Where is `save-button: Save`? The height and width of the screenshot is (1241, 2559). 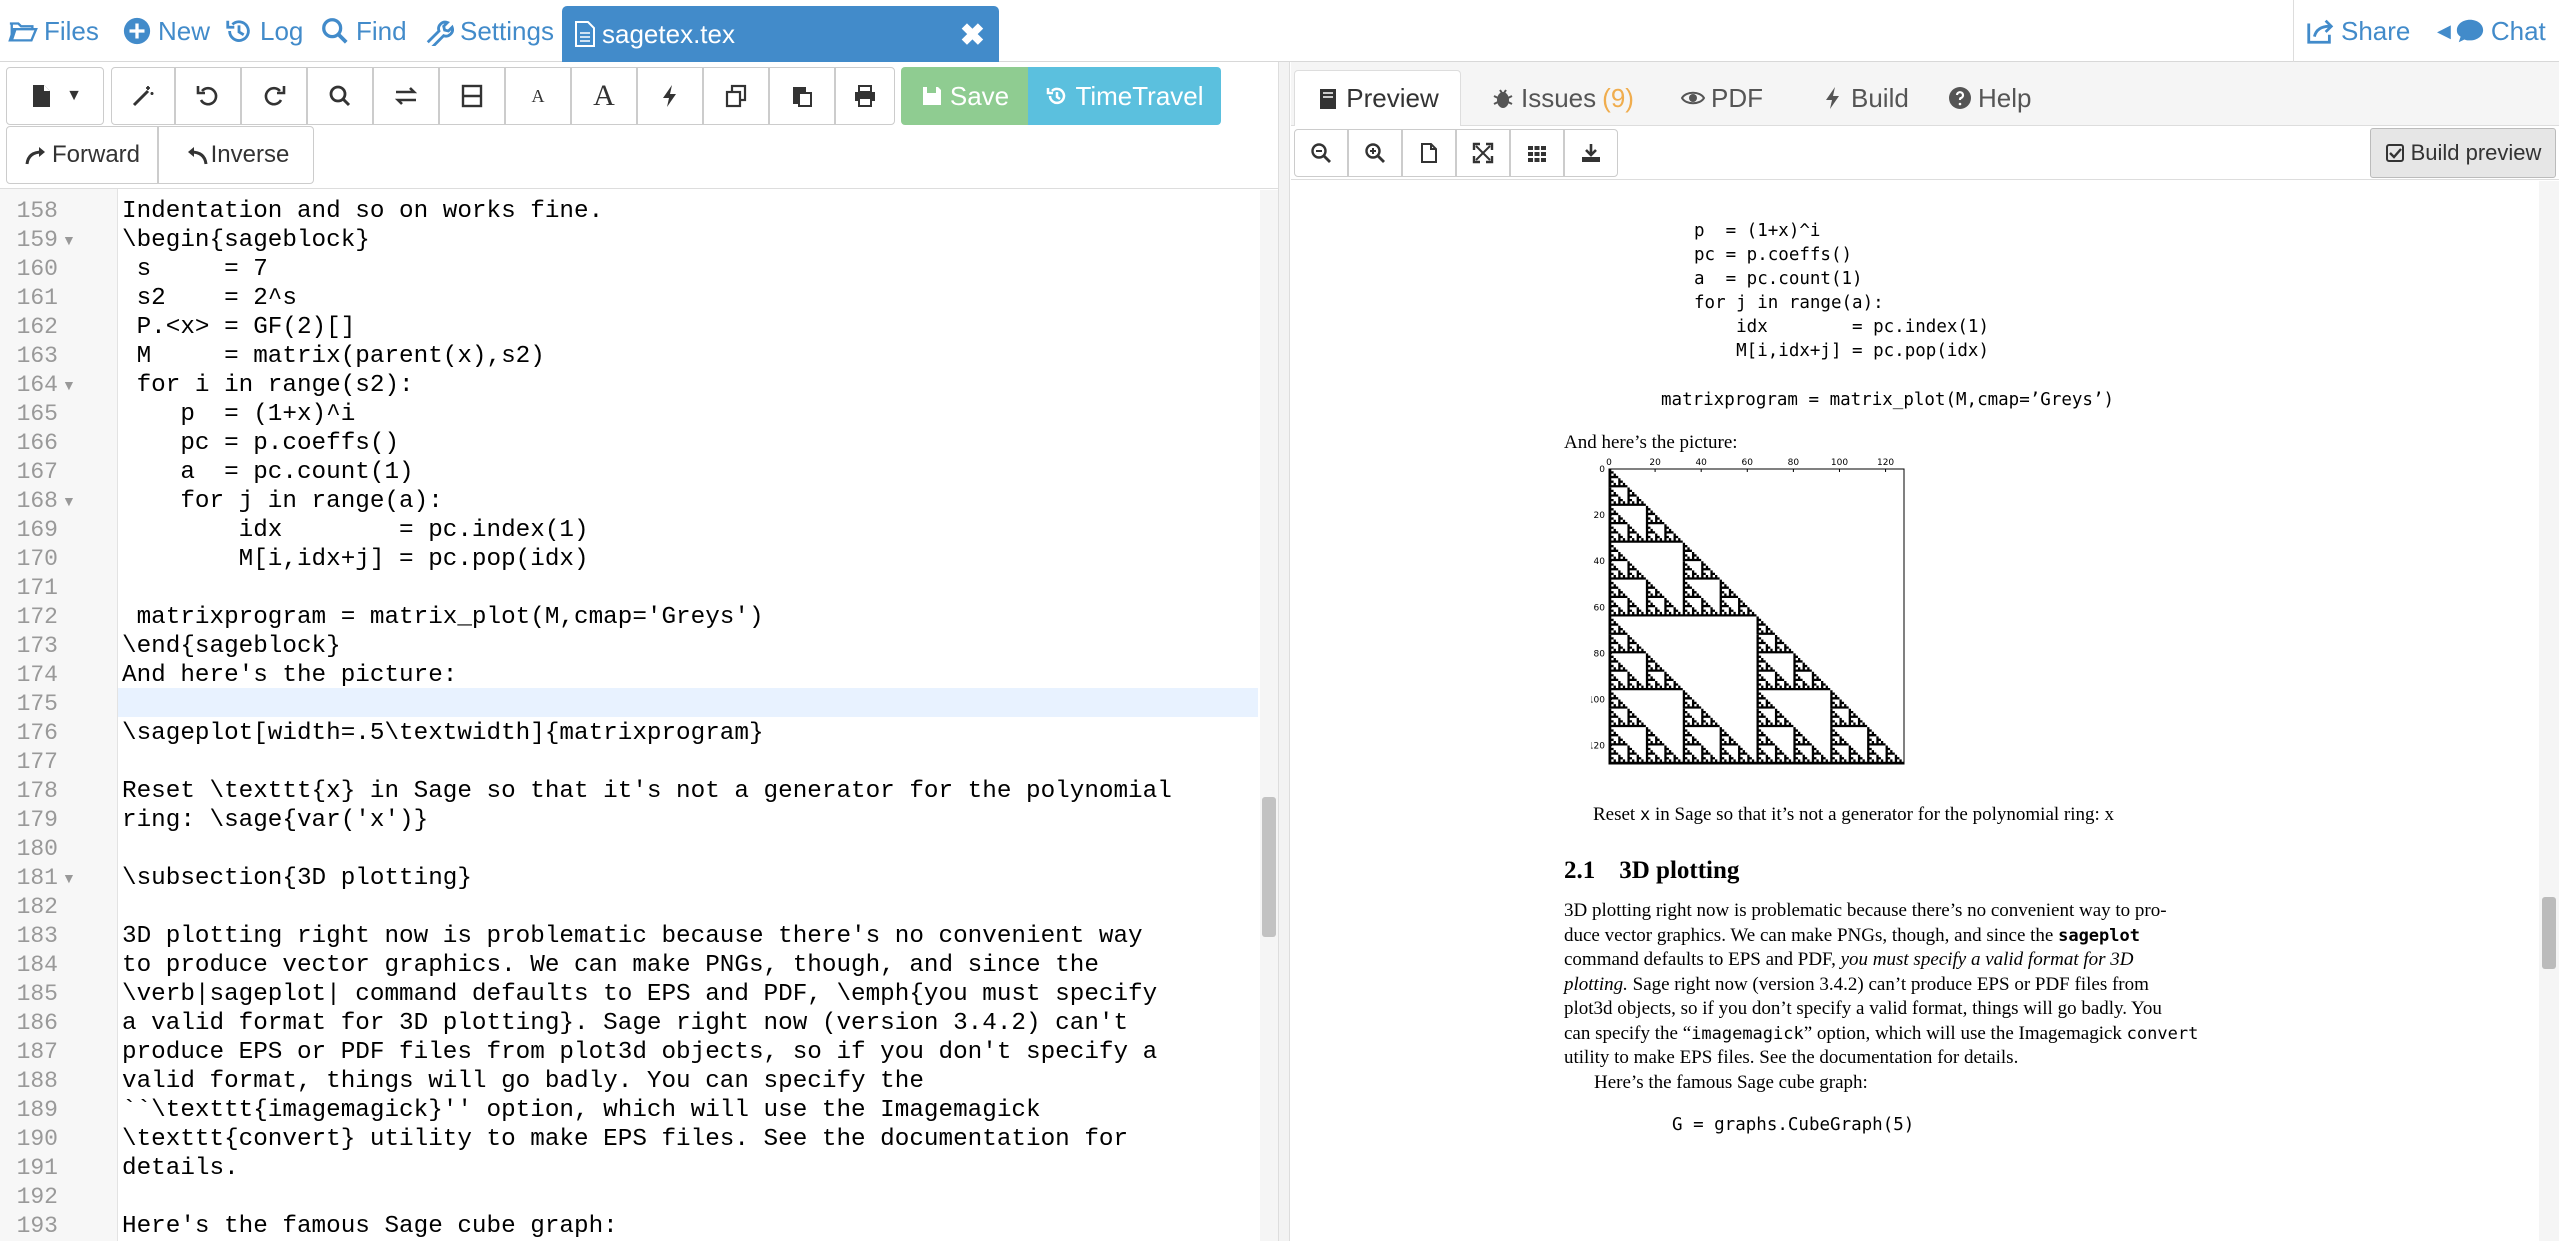 save-button: Save is located at coordinates (964, 96).